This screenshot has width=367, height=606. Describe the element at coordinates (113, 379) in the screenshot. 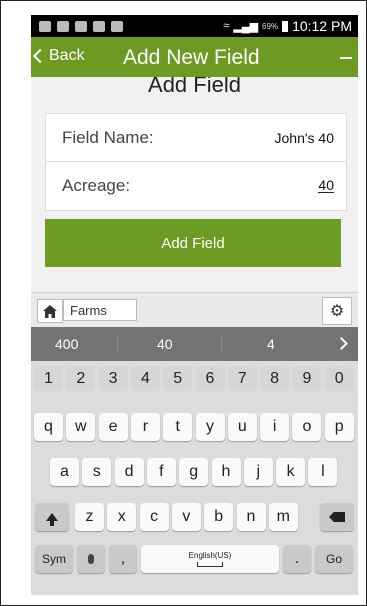

I see `key-3: 3` at that location.